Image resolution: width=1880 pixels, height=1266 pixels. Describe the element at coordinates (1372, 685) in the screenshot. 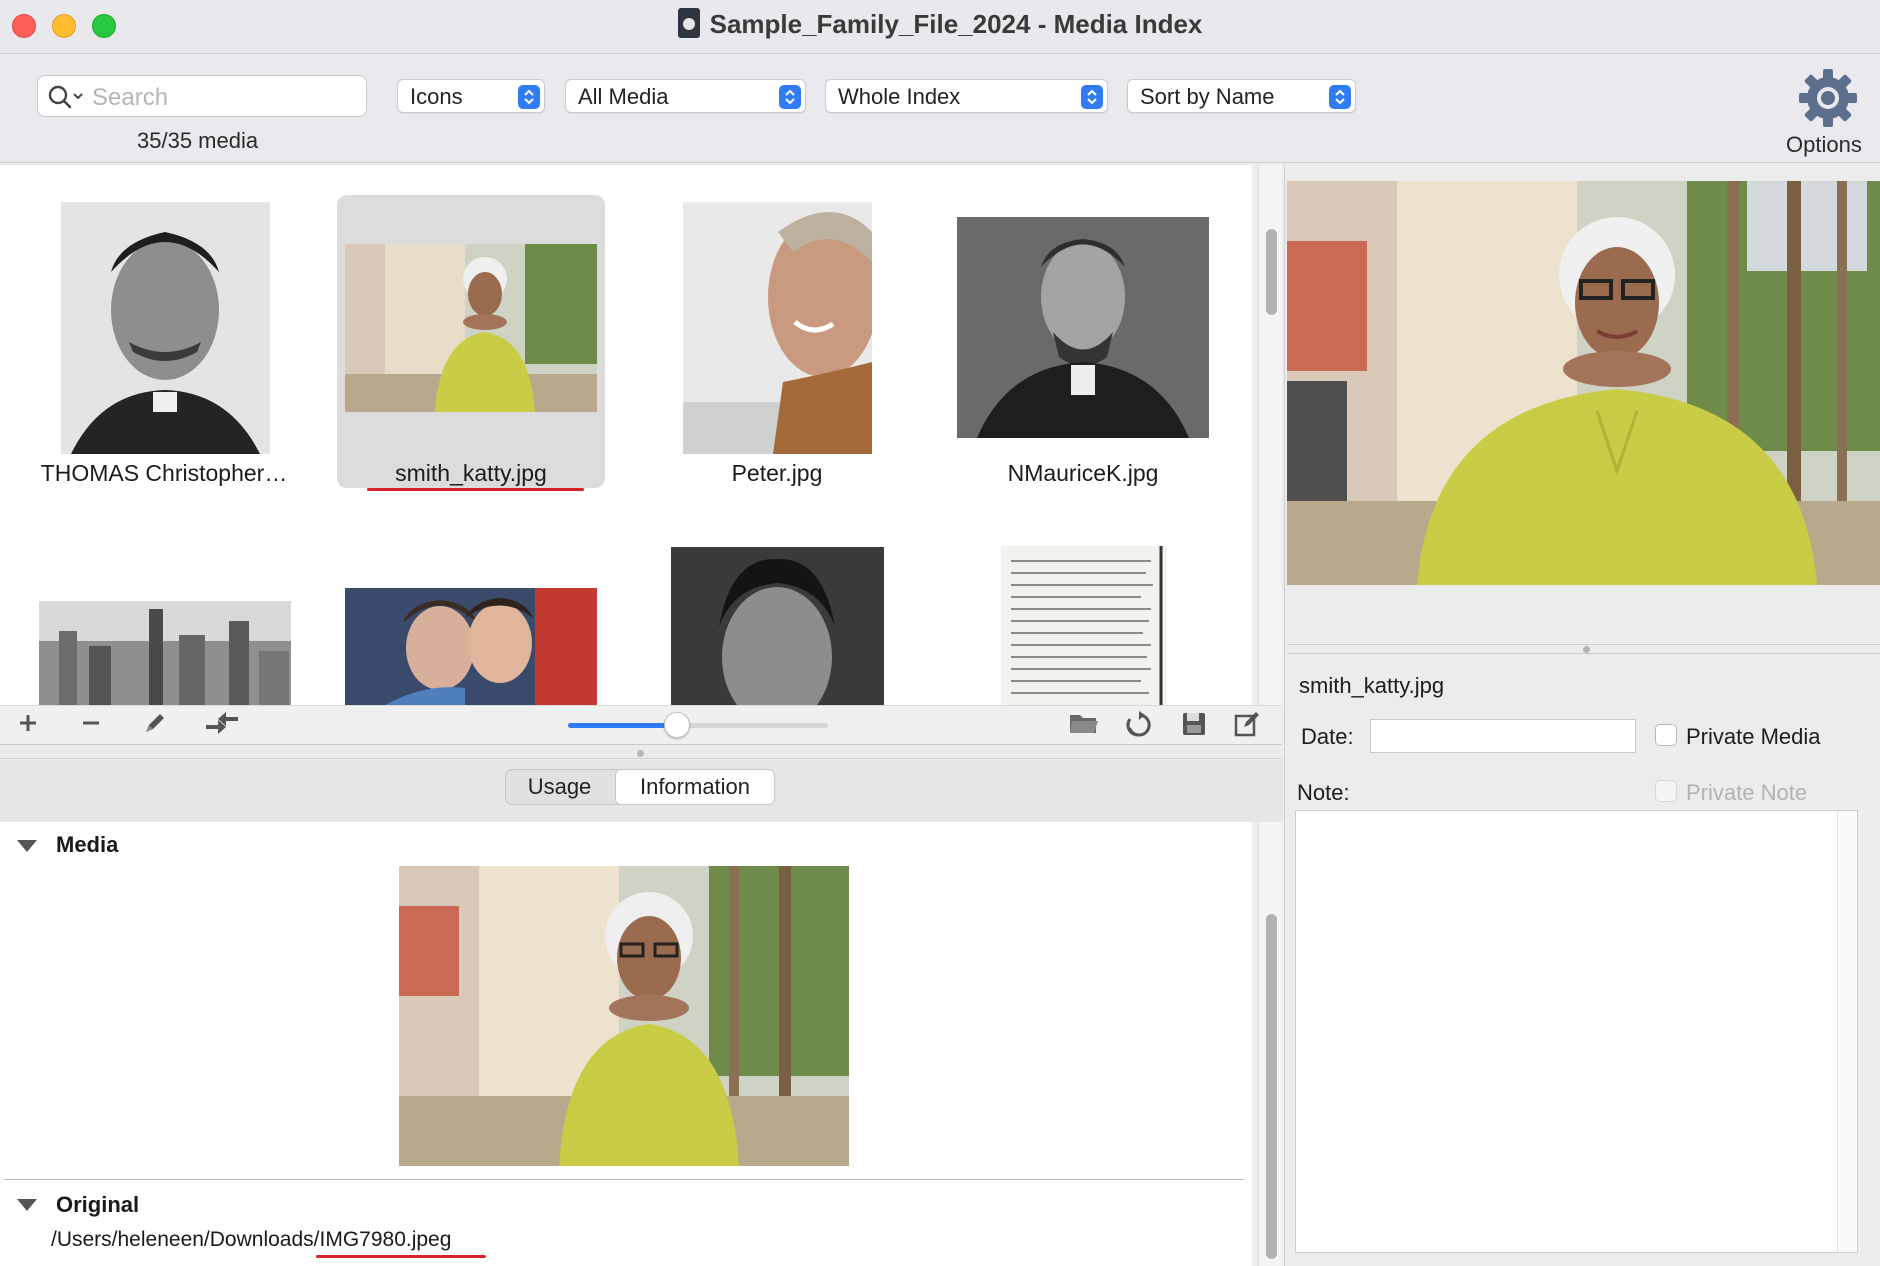

I see `detail-filename: smith_katty.jpg` at that location.